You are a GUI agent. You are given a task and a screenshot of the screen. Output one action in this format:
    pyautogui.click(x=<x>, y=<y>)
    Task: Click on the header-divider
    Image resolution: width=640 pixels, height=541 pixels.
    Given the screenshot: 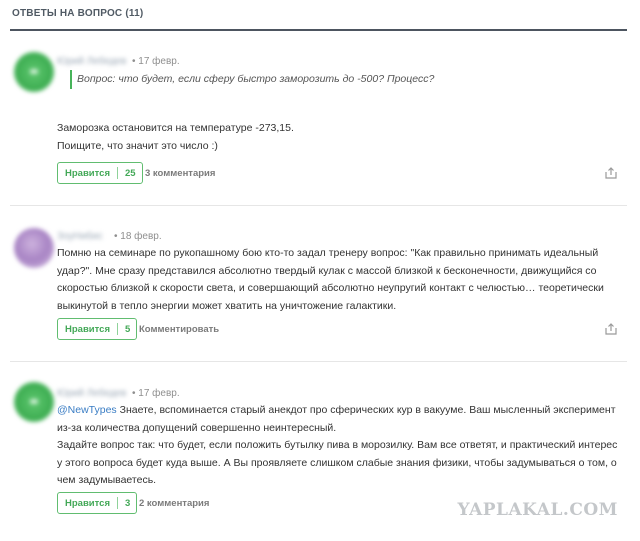 What is the action you would take?
    pyautogui.click(x=318, y=30)
    